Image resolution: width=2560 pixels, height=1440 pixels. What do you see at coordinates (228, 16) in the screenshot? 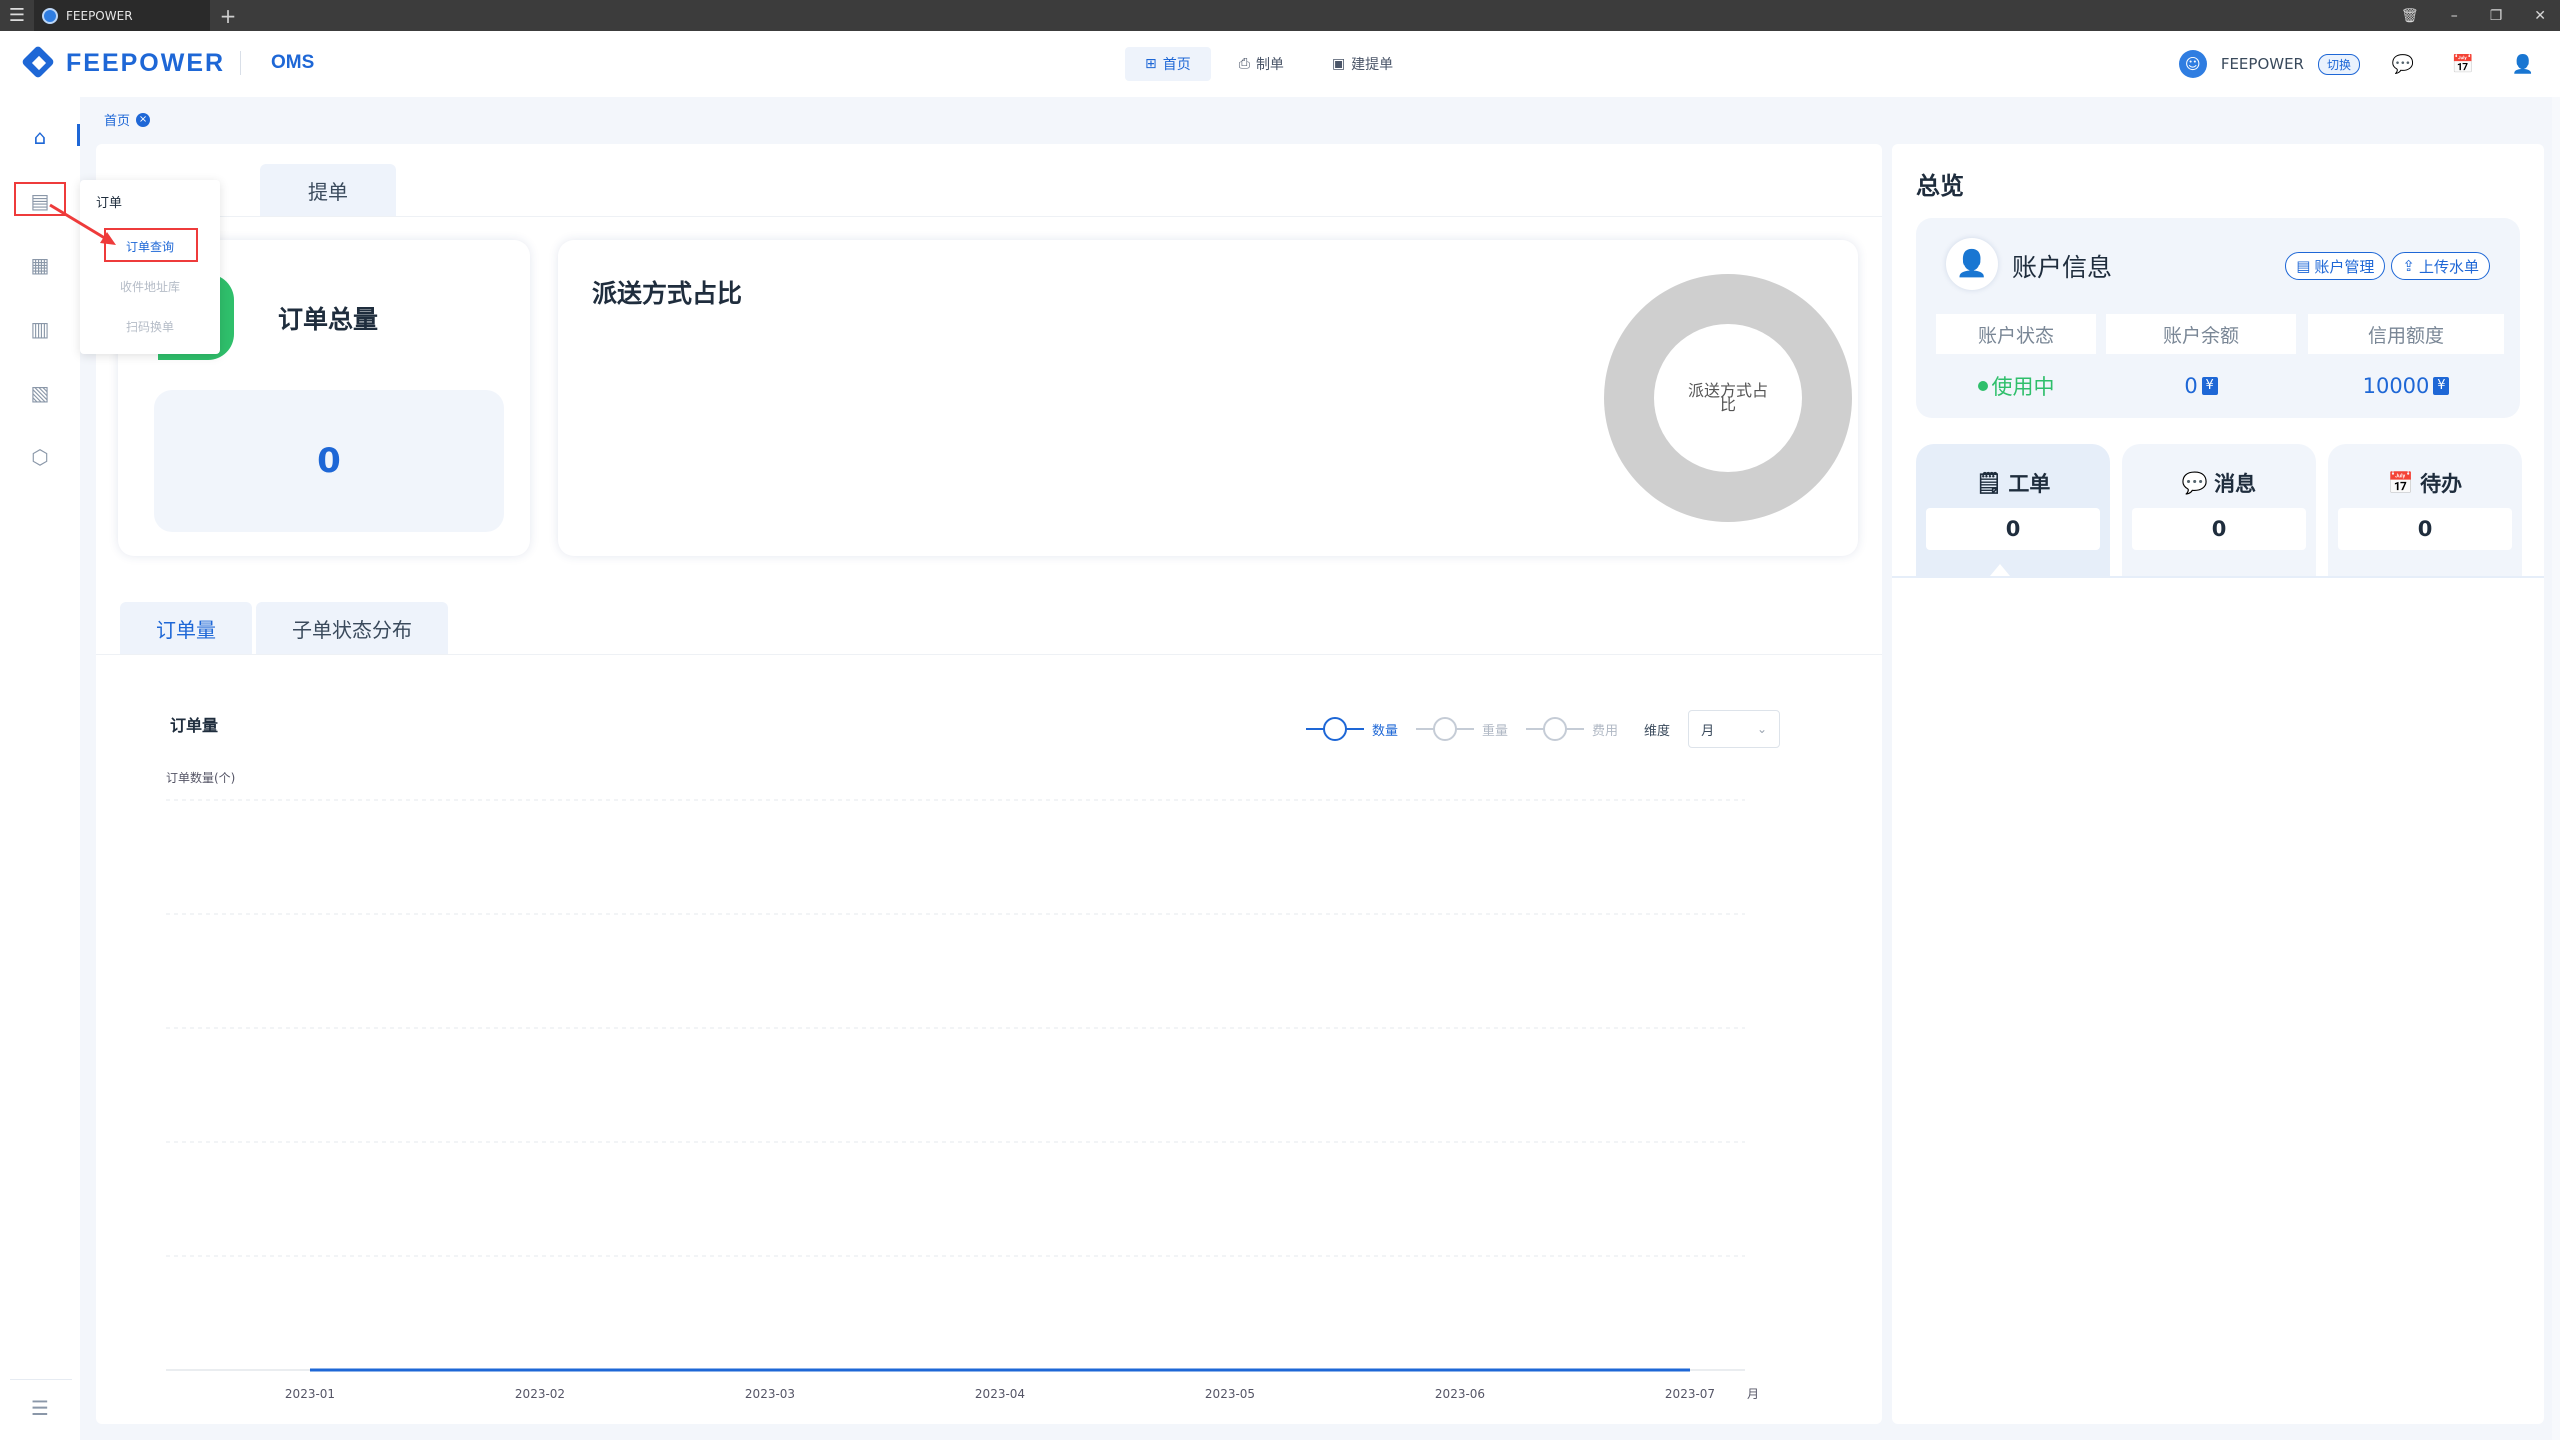
I see `new-tab-button: +` at bounding box center [228, 16].